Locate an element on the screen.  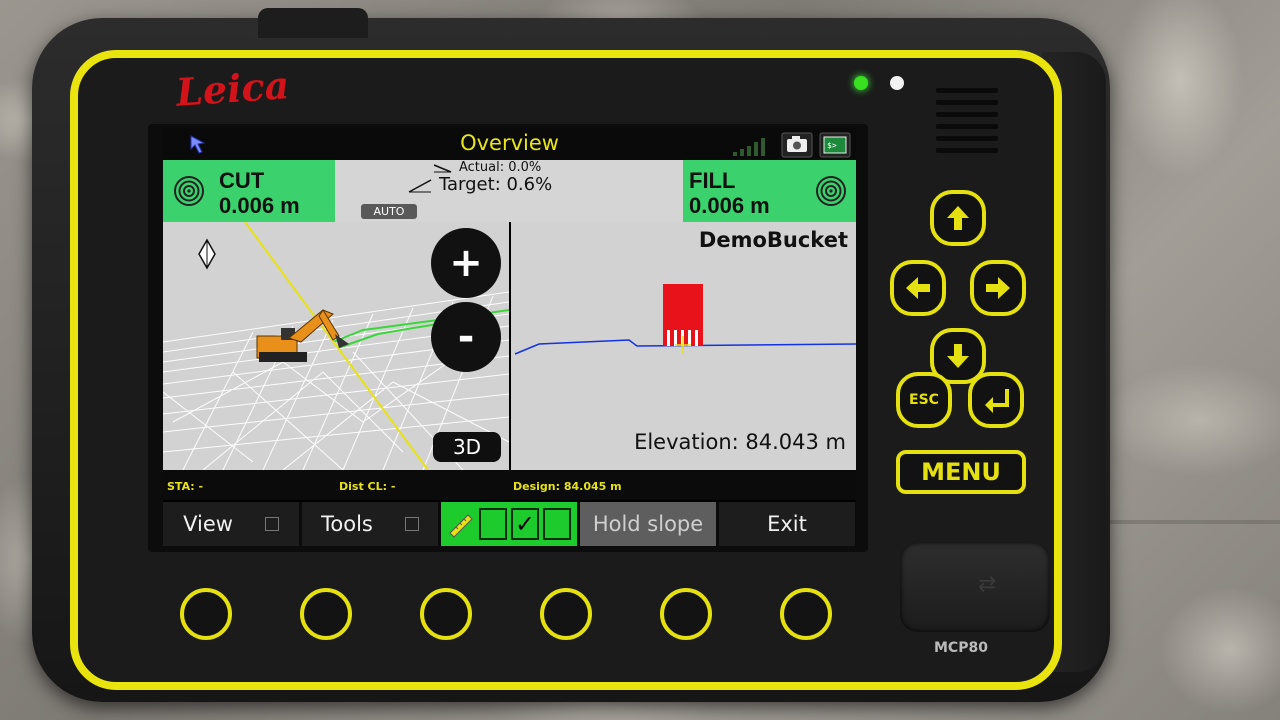
cut-label: CUT is located at coordinates (242, 180).